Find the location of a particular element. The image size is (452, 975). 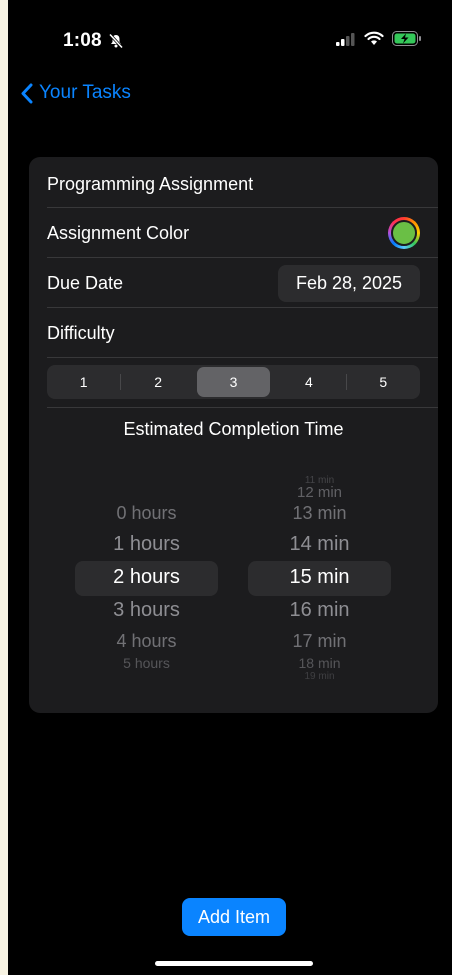

difficulty-option-label: 5 is located at coordinates (383, 382).